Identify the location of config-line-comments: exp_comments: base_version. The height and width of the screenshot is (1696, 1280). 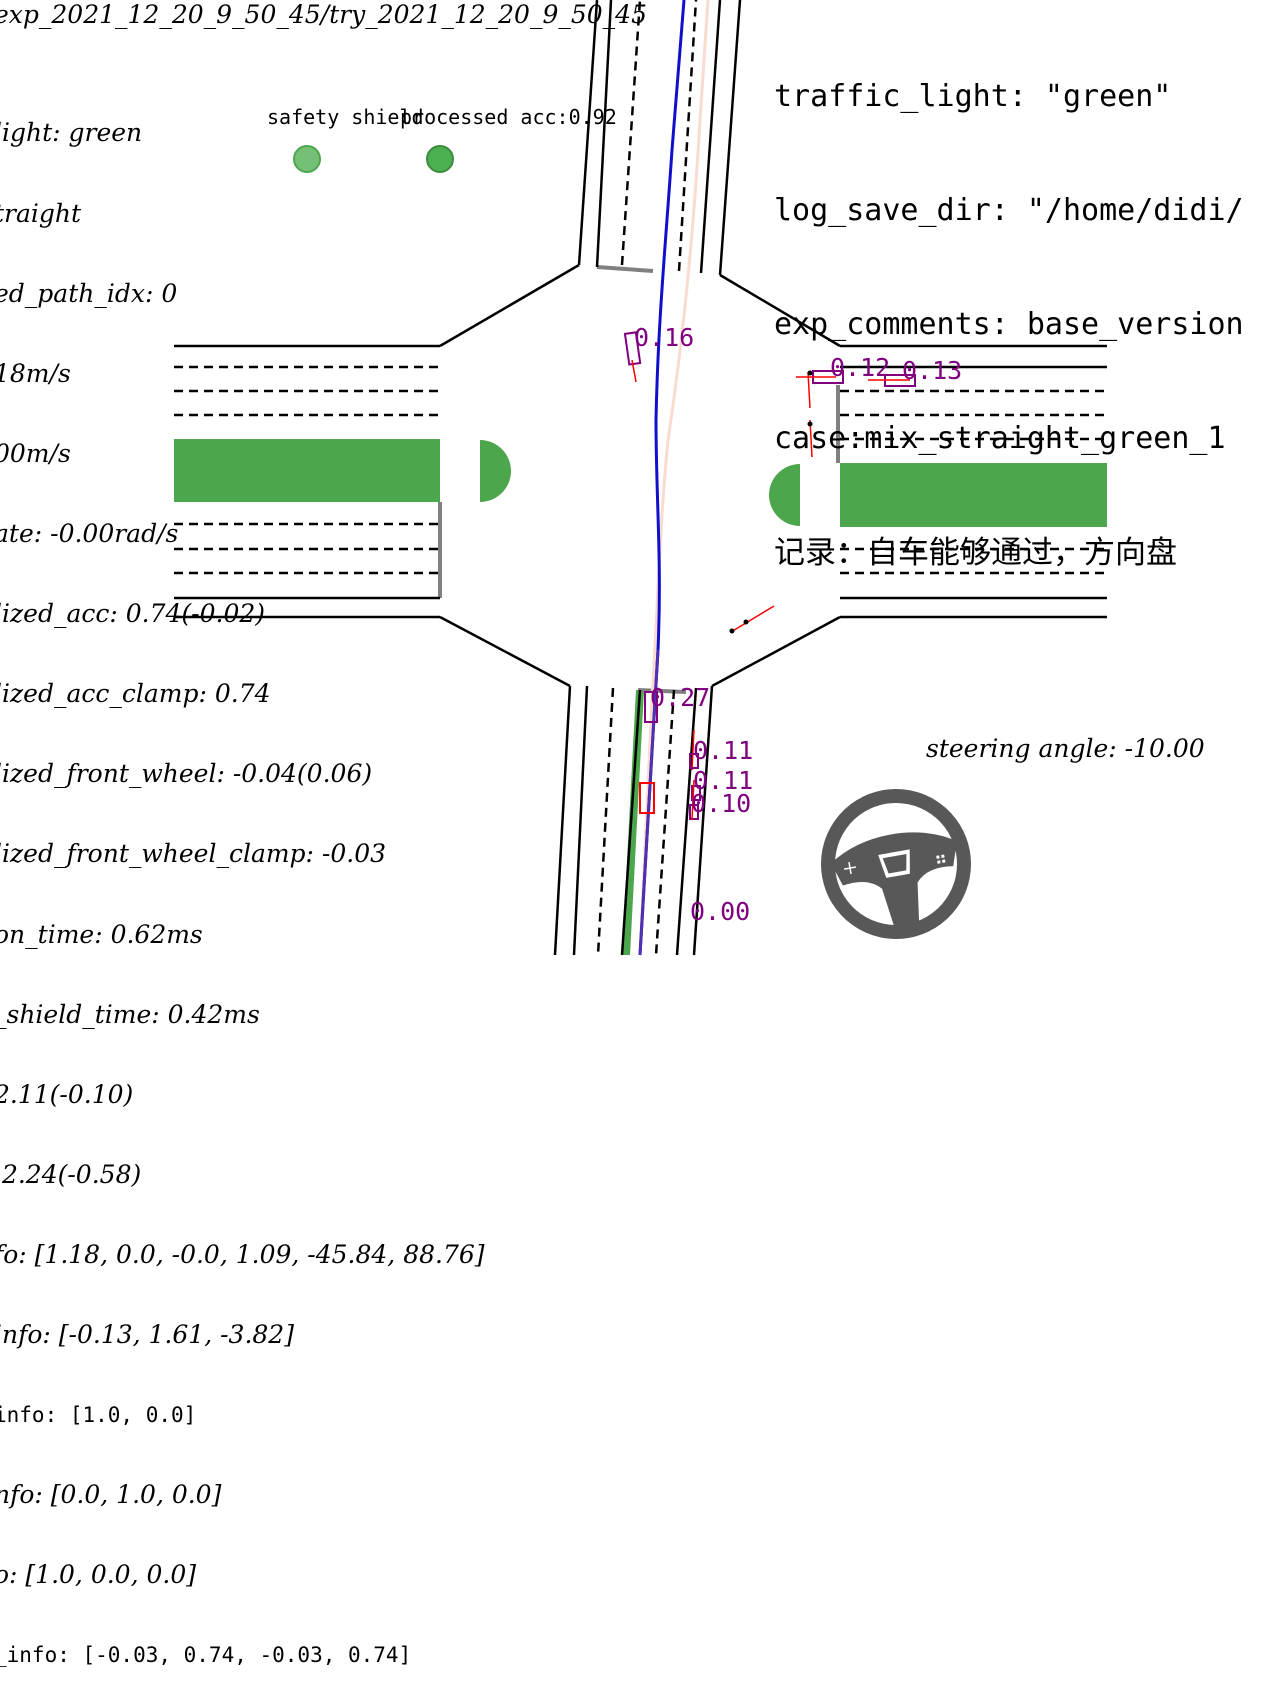
(1009, 324).